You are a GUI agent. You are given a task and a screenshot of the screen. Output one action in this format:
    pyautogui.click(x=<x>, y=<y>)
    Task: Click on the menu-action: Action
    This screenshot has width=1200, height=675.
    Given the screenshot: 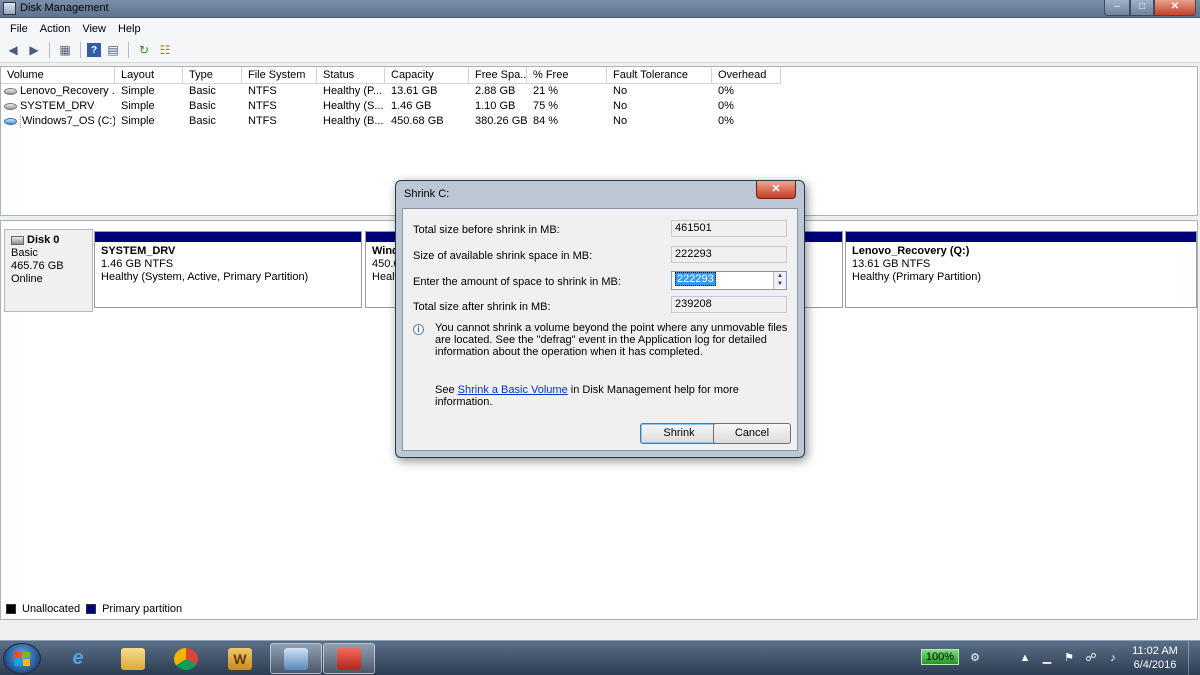 What is the action you would take?
    pyautogui.click(x=55, y=29)
    